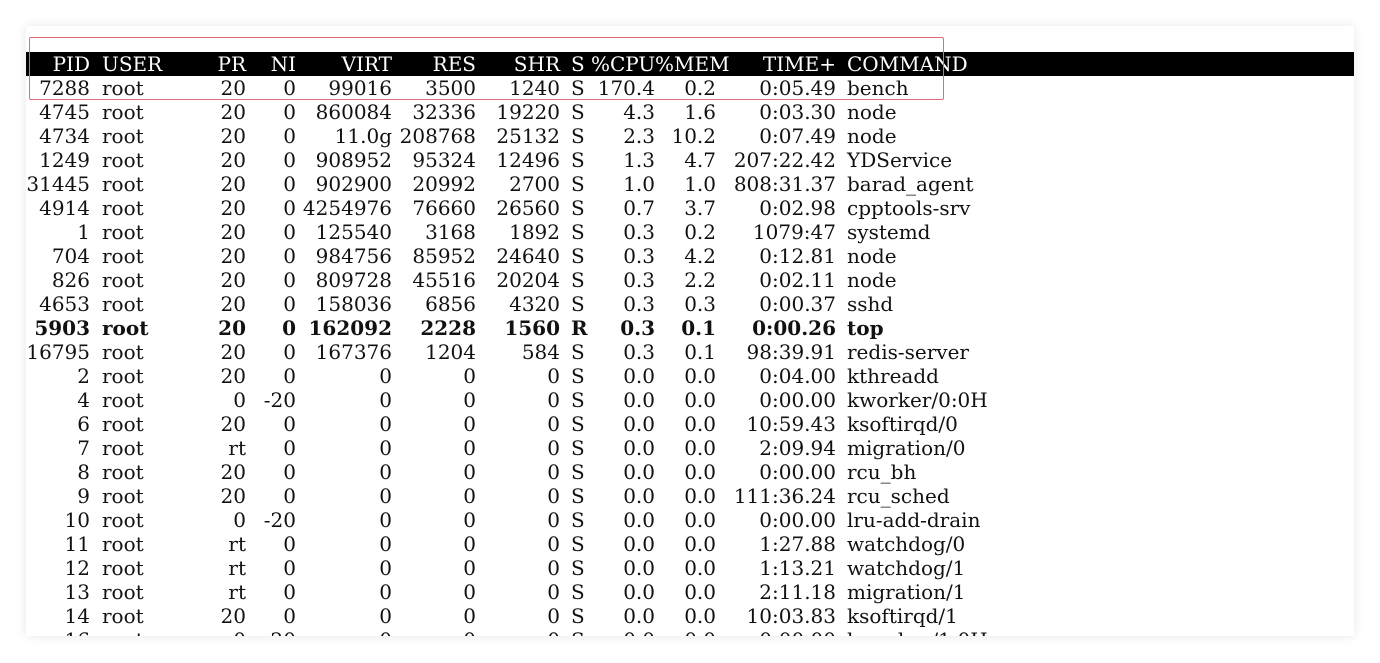  Describe the element at coordinates (540, 352) in the screenshot. I see `cell-shr: 584` at that location.